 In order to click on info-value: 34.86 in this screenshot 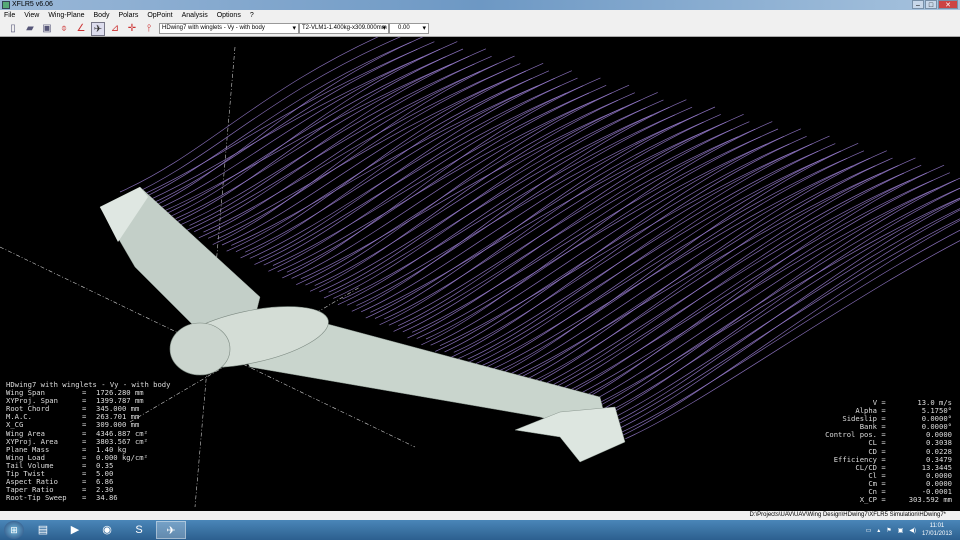, I will do `click(107, 498)`.